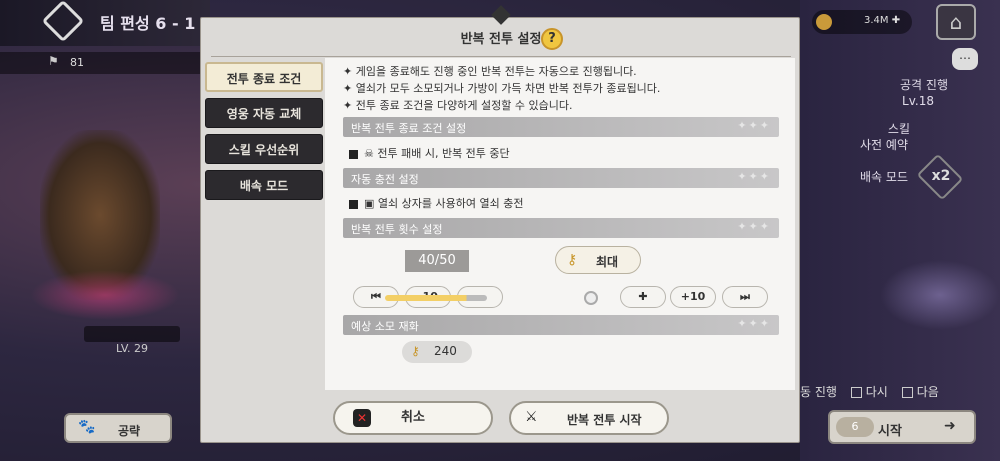  Describe the element at coordinates (129, 431) in the screenshot. I see `strategy-label: 공략` at that location.